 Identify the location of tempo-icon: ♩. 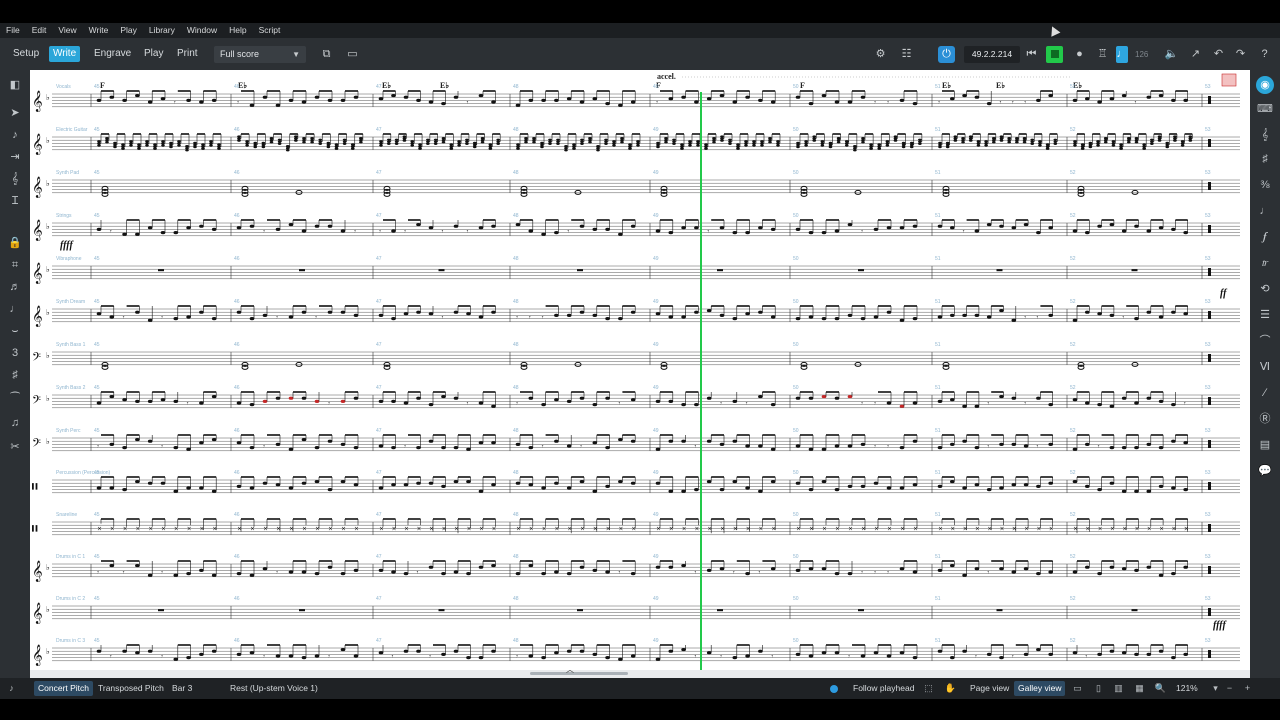
(1265, 211).